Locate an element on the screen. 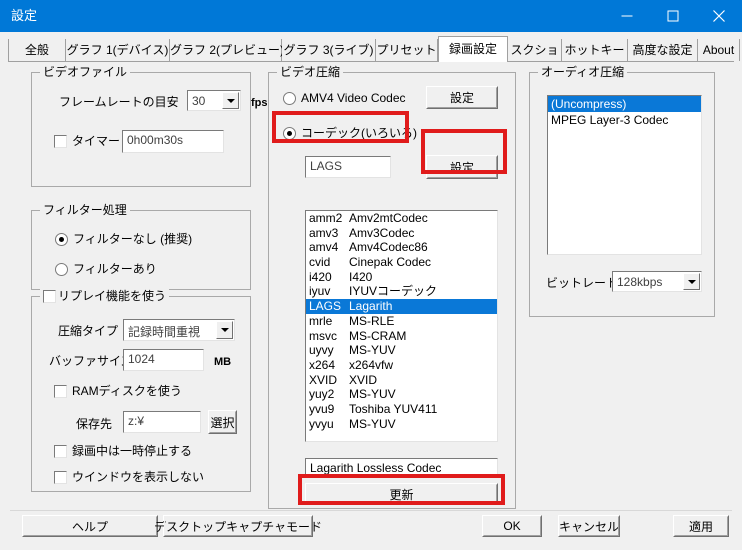  desktop-capture-mode-button: デスクトップキャプチャモード is located at coordinates (238, 526).